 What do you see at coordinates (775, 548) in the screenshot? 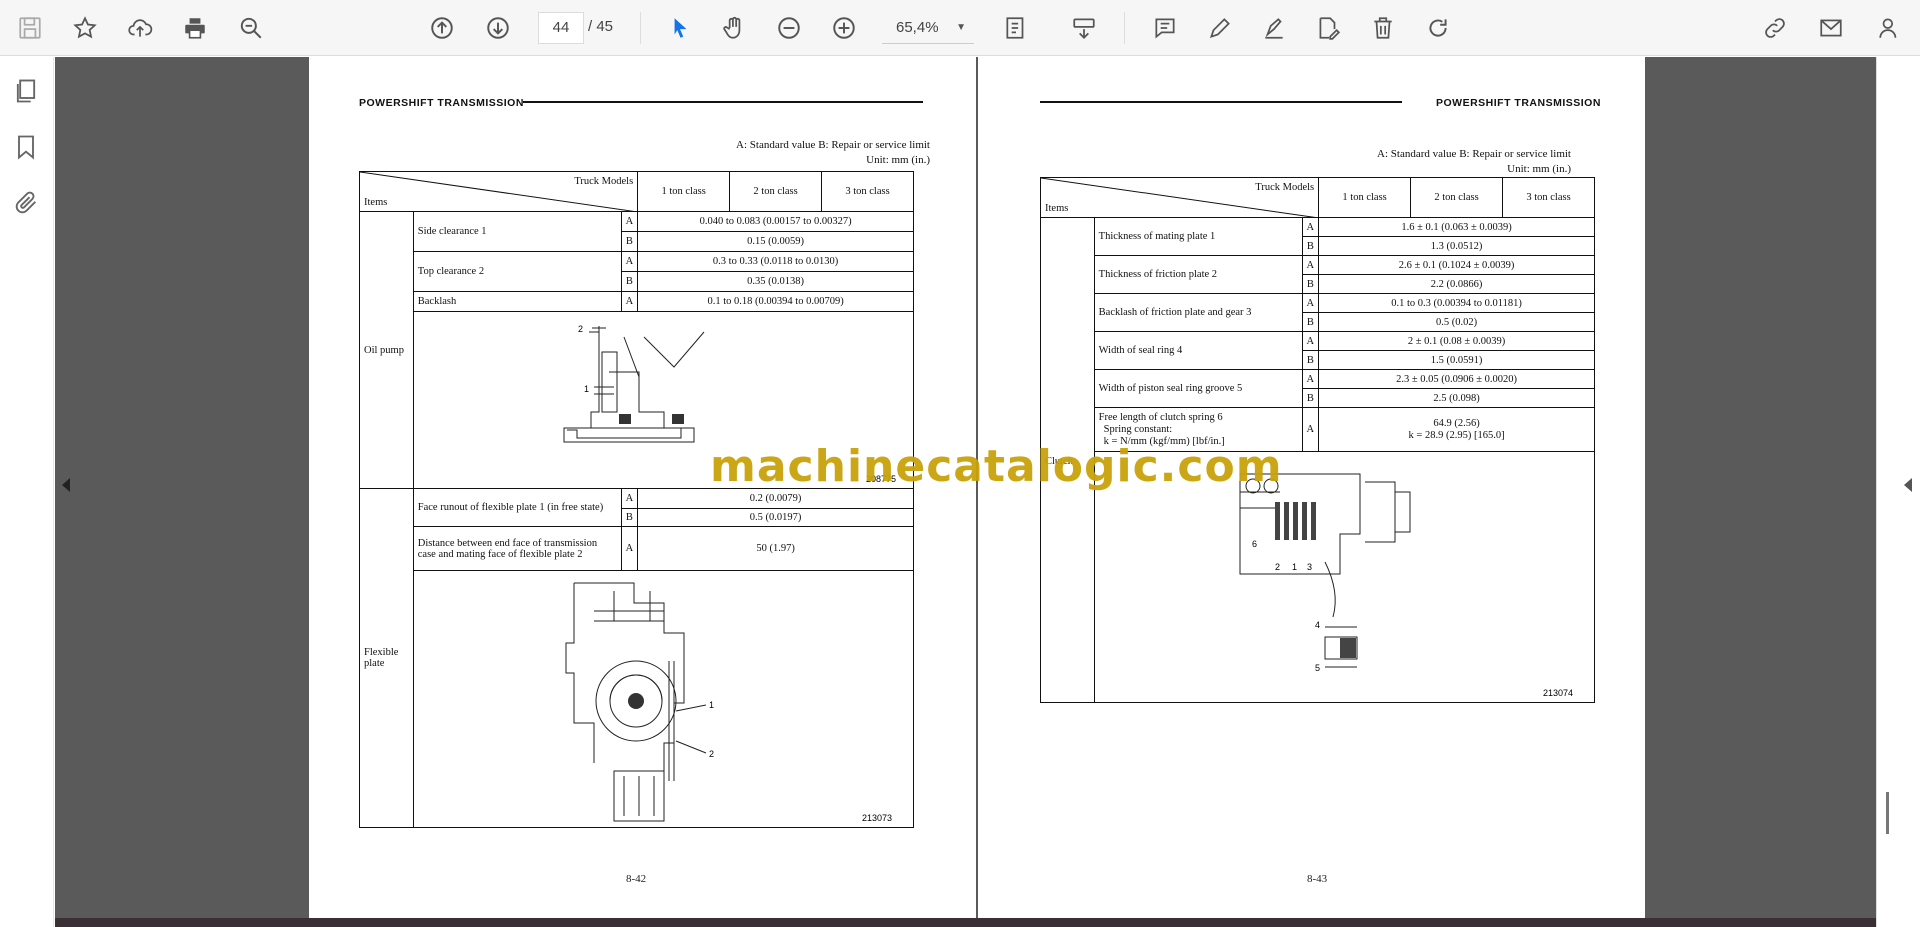
I see `value-cell: 50 (1.97)` at bounding box center [775, 548].